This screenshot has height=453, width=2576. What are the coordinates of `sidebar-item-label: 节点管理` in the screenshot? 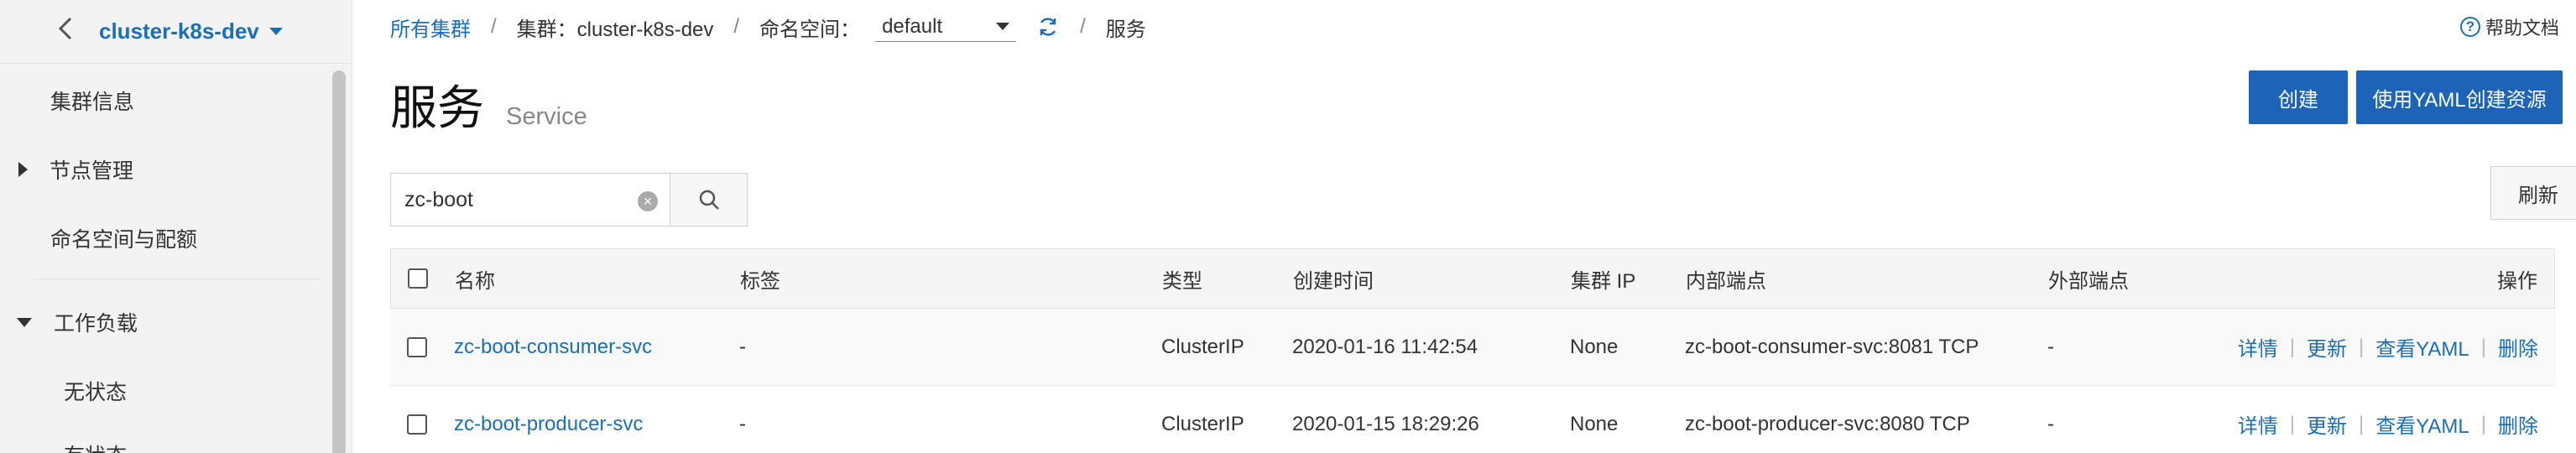 It's located at (92, 171).